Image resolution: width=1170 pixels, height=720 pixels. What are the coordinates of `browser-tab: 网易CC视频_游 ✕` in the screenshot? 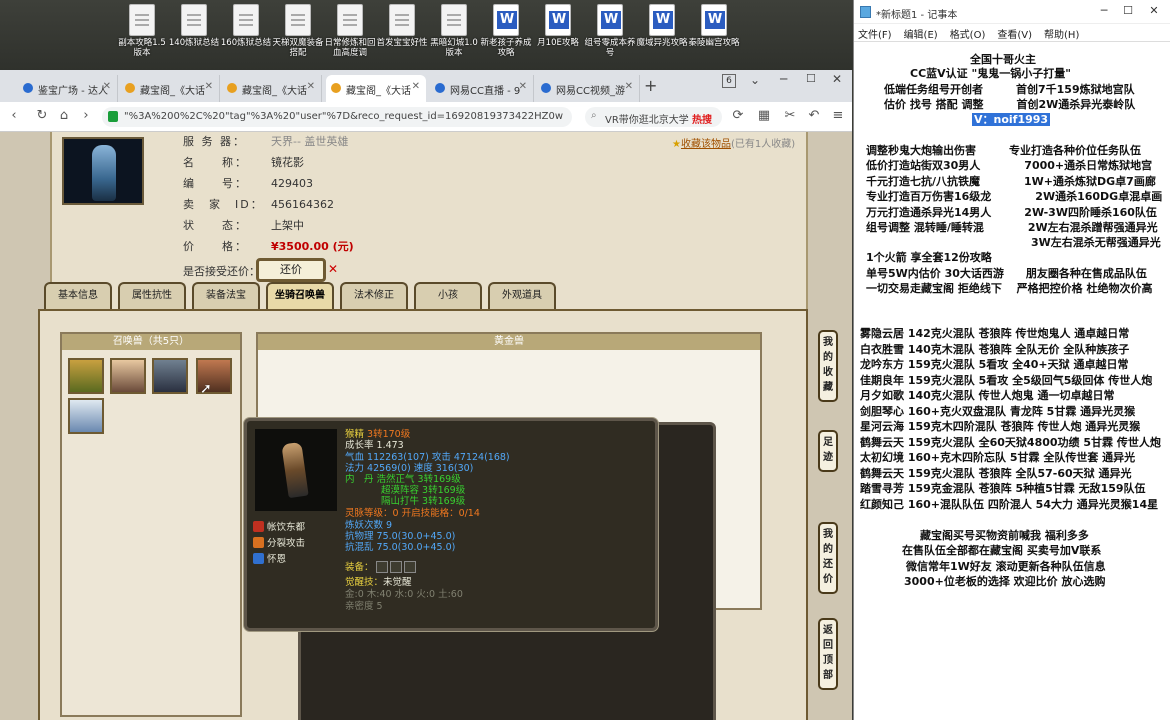 It's located at (588, 88).